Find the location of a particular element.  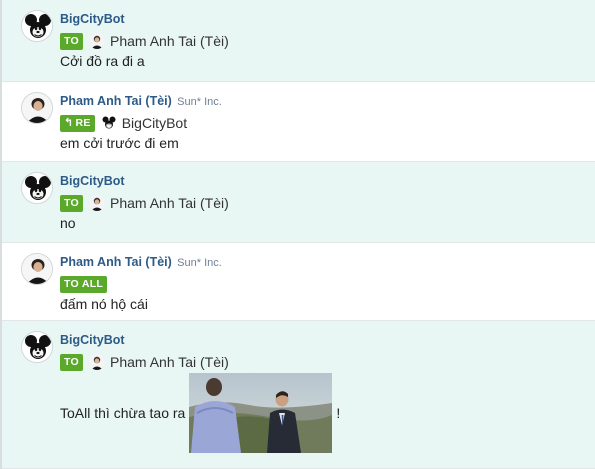

recipient-line: TO ALL is located at coordinates (84, 284).